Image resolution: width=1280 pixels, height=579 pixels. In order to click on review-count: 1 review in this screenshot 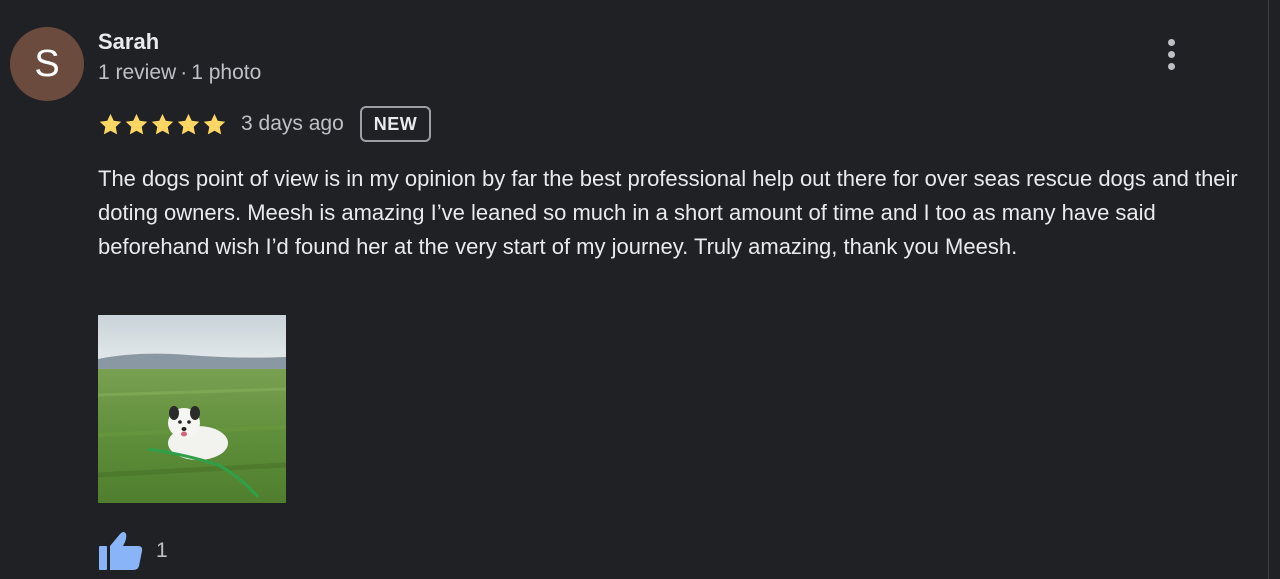, I will do `click(137, 72)`.